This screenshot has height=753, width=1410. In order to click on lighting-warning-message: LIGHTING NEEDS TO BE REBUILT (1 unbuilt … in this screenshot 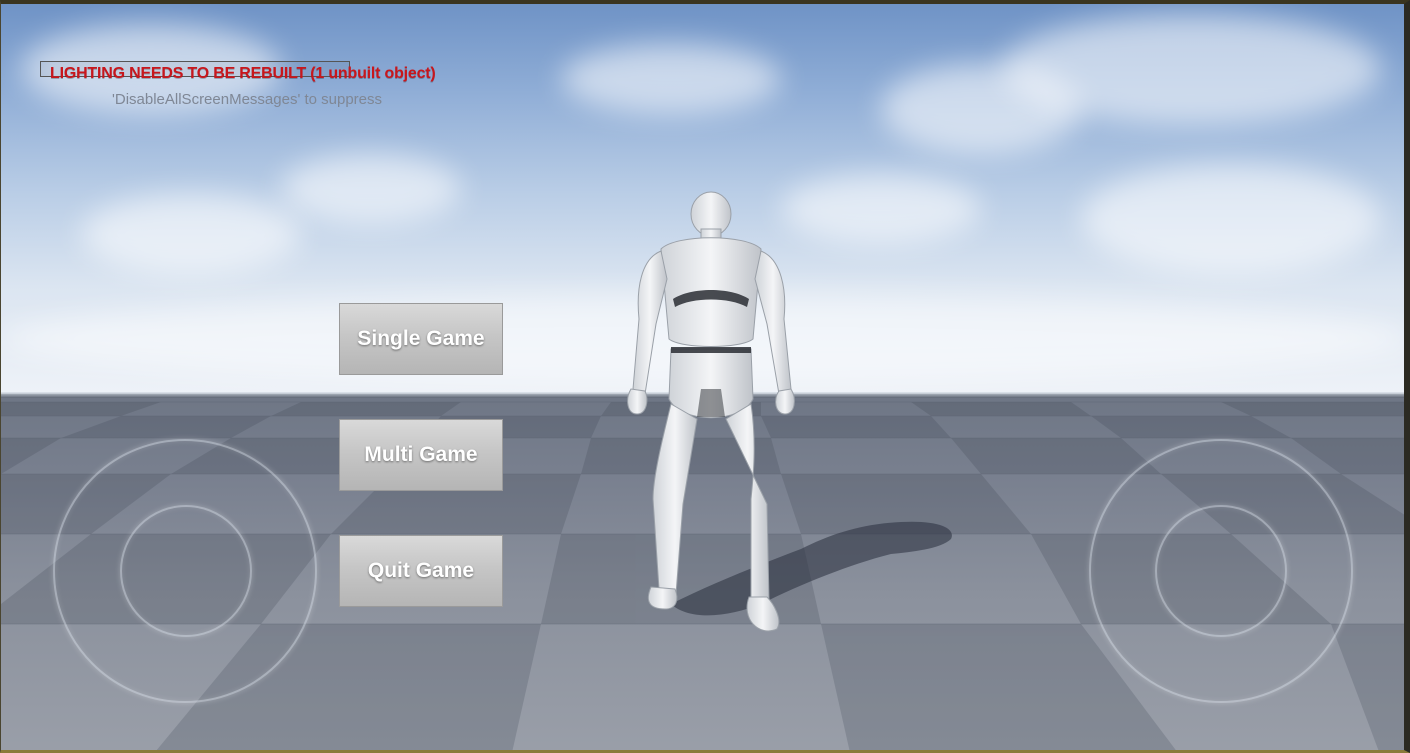, I will do `click(243, 73)`.